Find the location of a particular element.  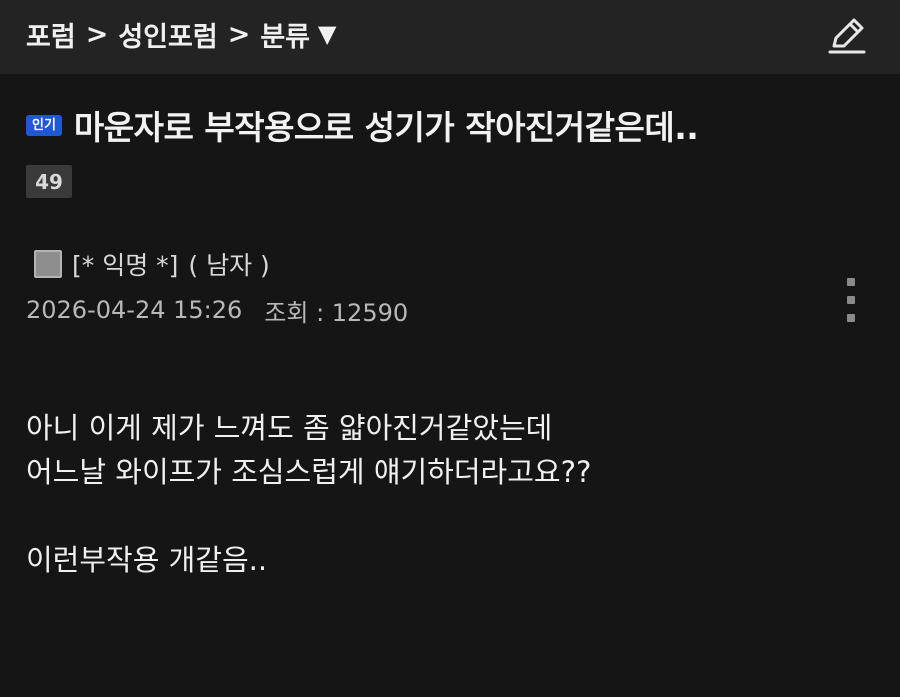

post-title-row: 인기 마운자로 부작용으로 성기가 작아진거같은데.. is located at coordinates (362, 125).